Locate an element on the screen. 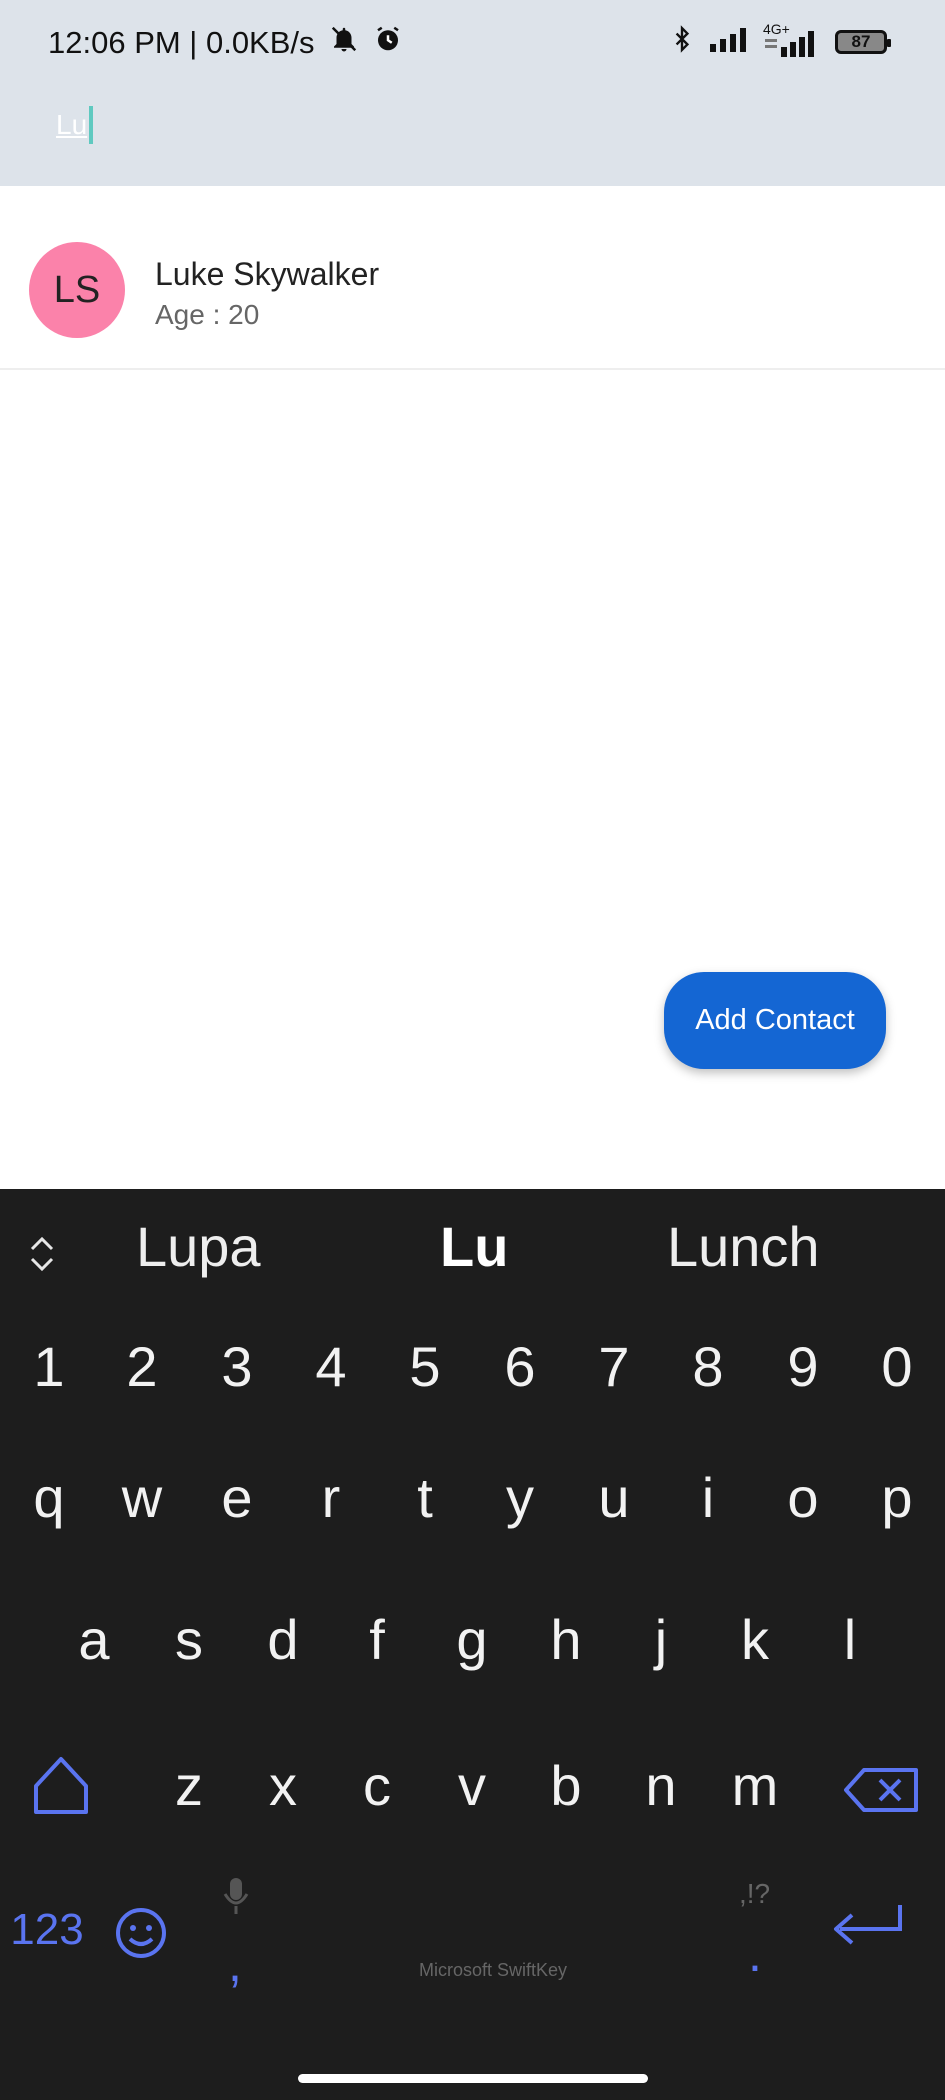 The width and height of the screenshot is (945, 2100). keyboard-brand-label: Microsoft SwiftKey is located at coordinates (493, 1970).